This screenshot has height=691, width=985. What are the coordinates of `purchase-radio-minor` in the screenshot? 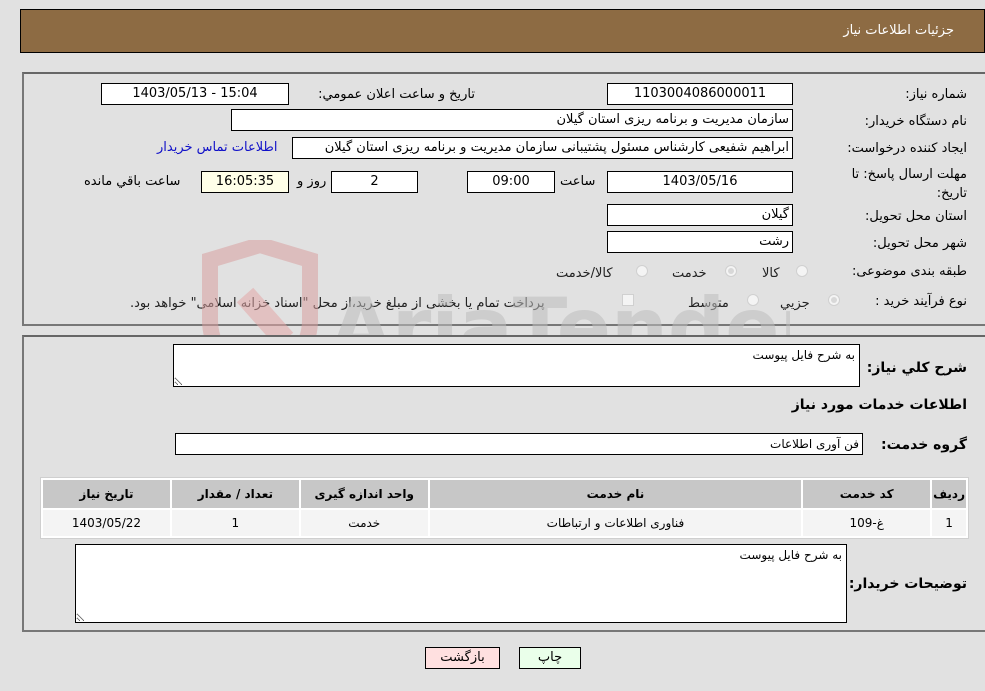 It's located at (834, 300).